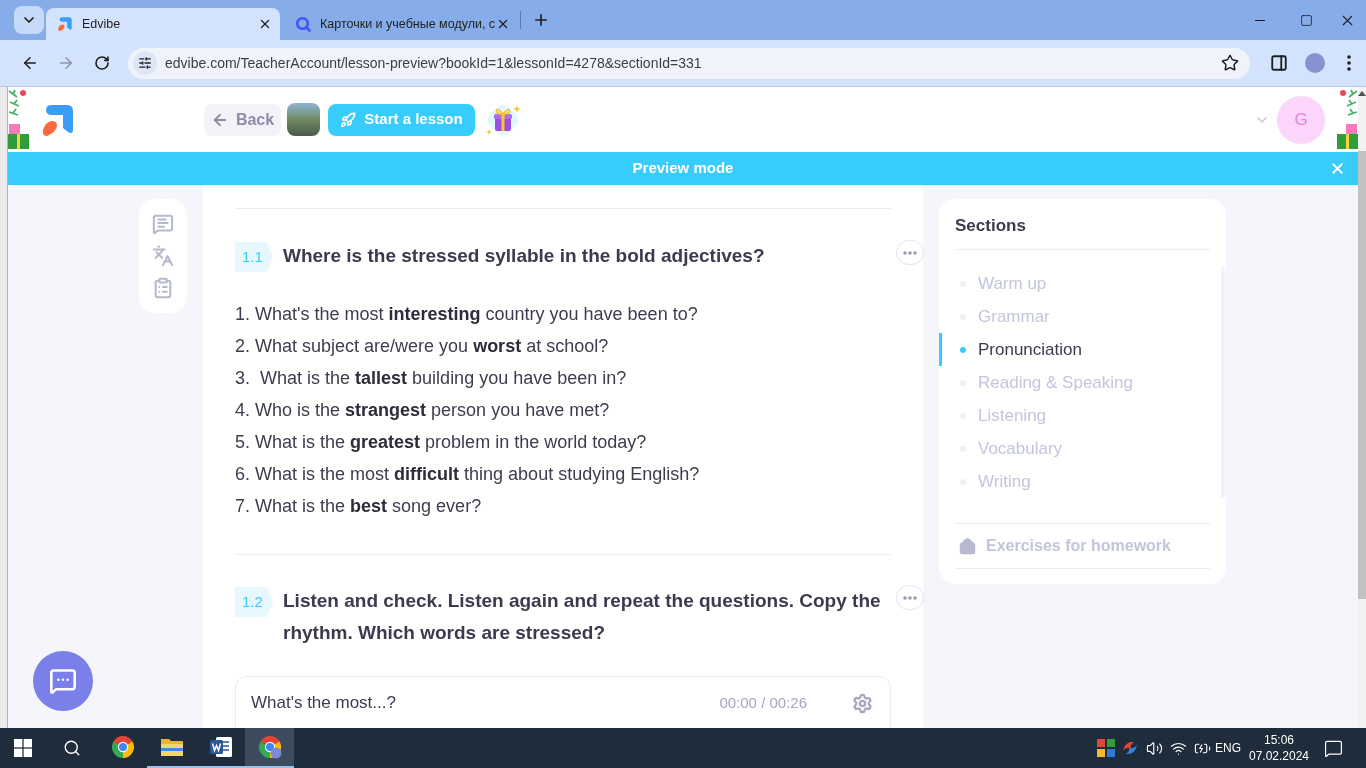 This screenshot has width=1366, height=768. What do you see at coordinates (163, 24) in the screenshot?
I see `browser-tab: Edvibe` at bounding box center [163, 24].